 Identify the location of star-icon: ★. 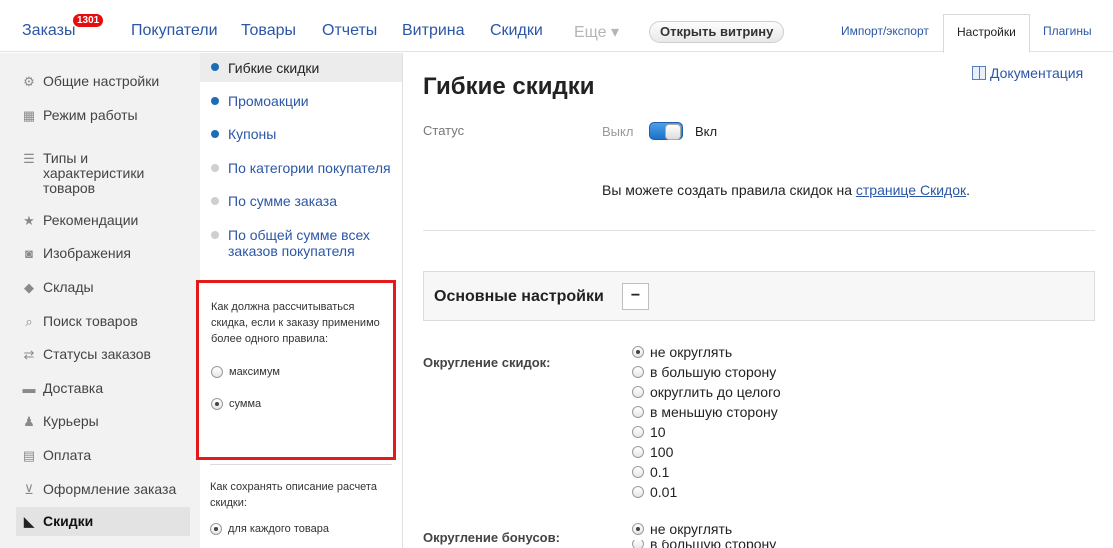
(29, 220).